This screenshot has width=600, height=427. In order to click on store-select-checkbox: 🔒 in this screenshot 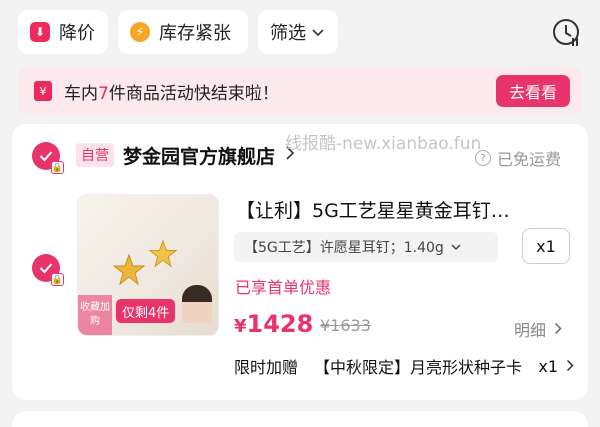, I will do `click(48, 158)`.